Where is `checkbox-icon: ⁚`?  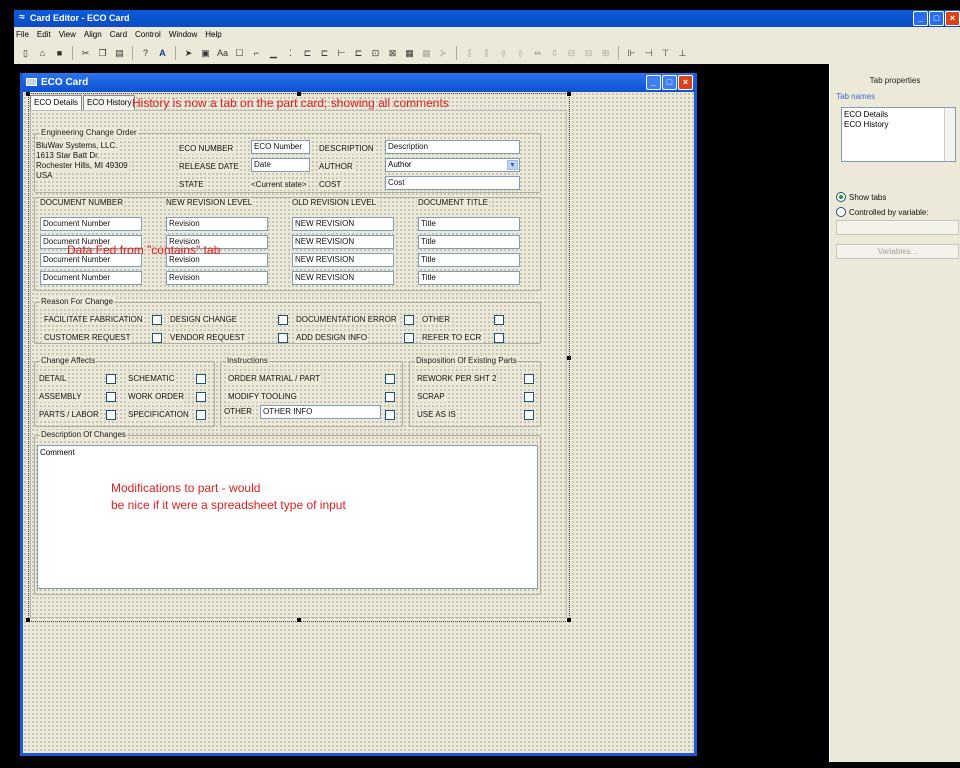 checkbox-icon: ⁚ is located at coordinates (290, 53).